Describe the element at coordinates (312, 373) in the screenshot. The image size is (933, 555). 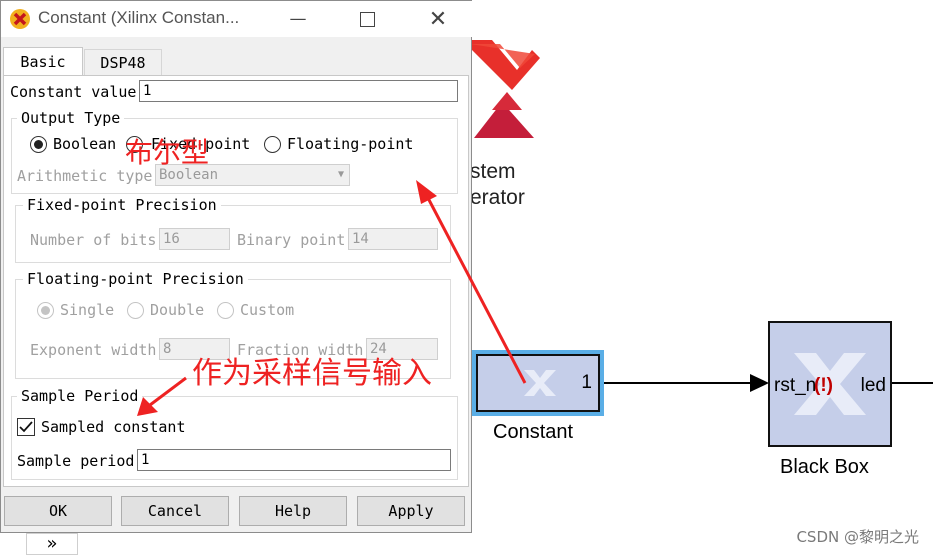
I see `sample-annotation: 作为采样信号输入` at that location.